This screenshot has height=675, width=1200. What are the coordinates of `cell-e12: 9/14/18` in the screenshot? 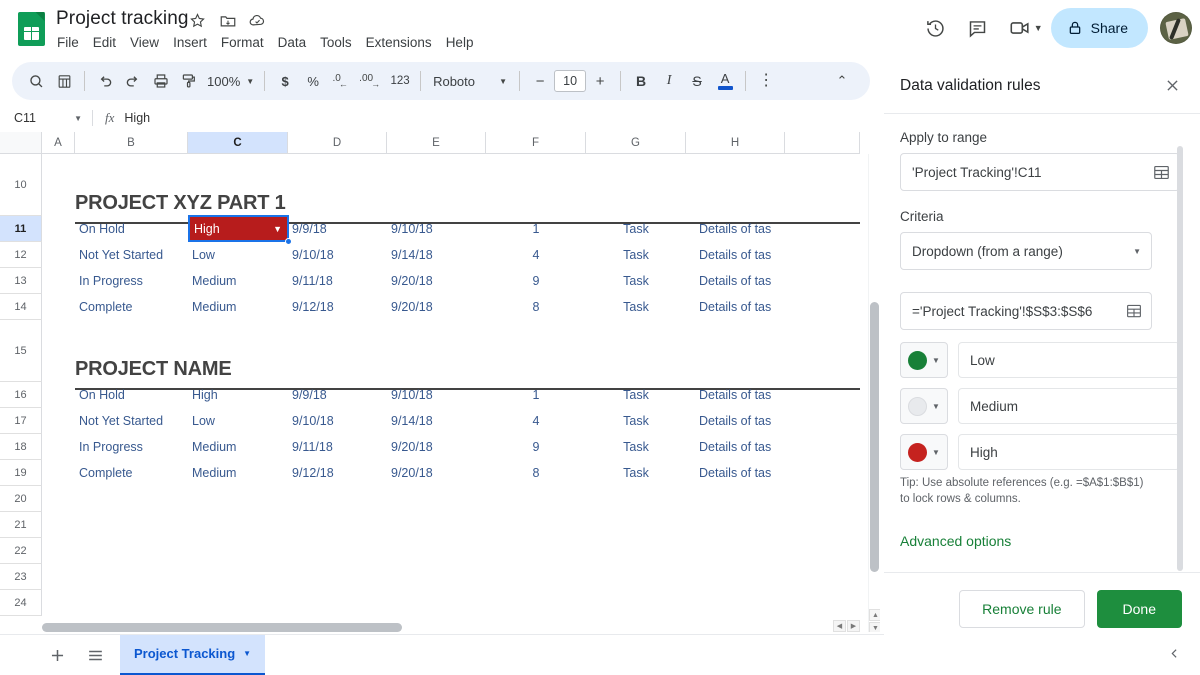 It's located at (436, 255).